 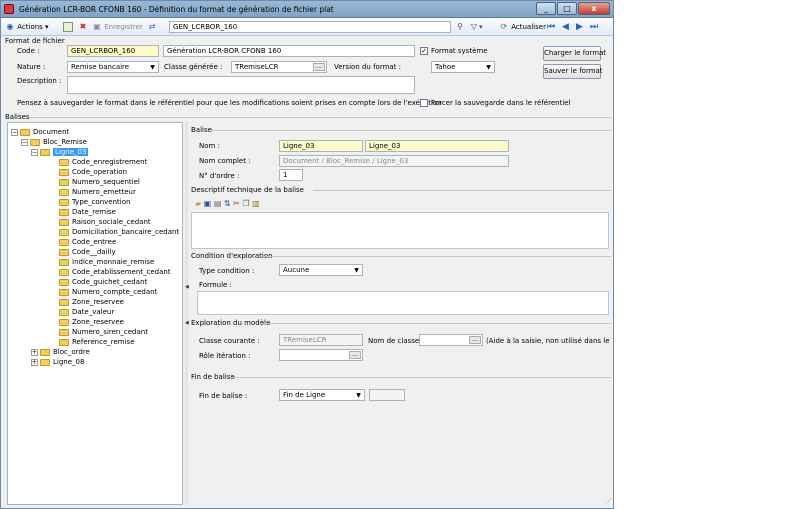 What do you see at coordinates (94, 202) in the screenshot?
I see `tree-node-field: Type_convention` at bounding box center [94, 202].